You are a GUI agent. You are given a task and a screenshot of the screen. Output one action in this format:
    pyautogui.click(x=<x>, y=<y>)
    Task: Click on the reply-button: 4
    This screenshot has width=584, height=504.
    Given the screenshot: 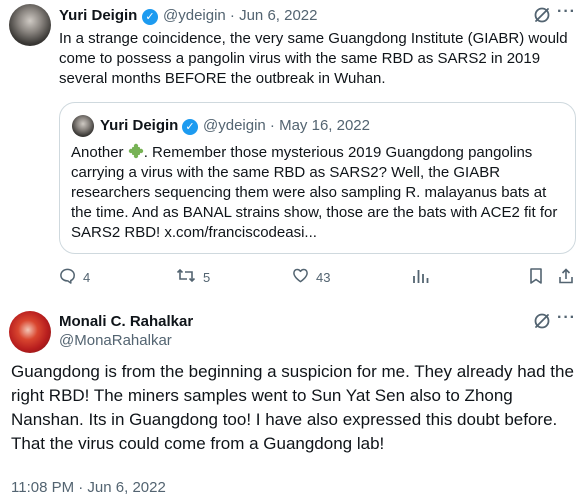 What is the action you would take?
    pyautogui.click(x=74, y=277)
    